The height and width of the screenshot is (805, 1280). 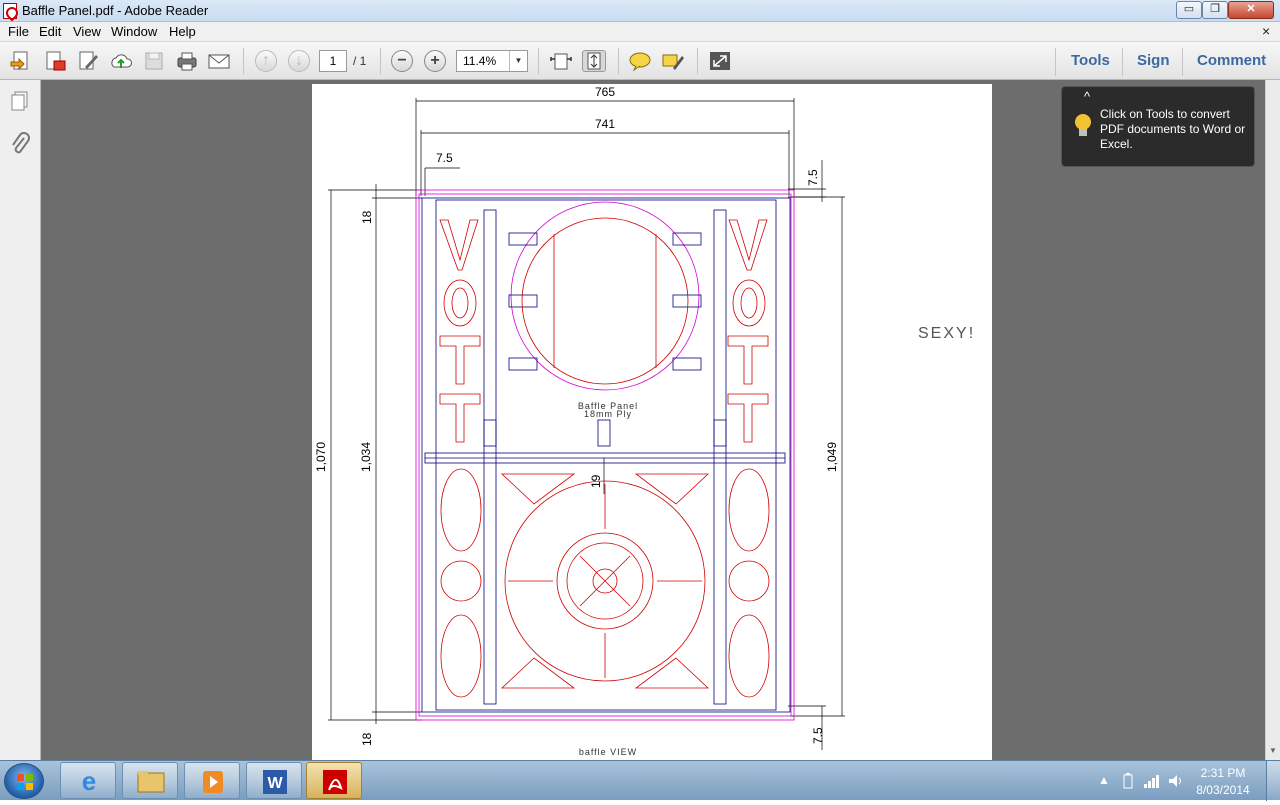 I want to click on adobe-reader-task, so click(x=334, y=780).